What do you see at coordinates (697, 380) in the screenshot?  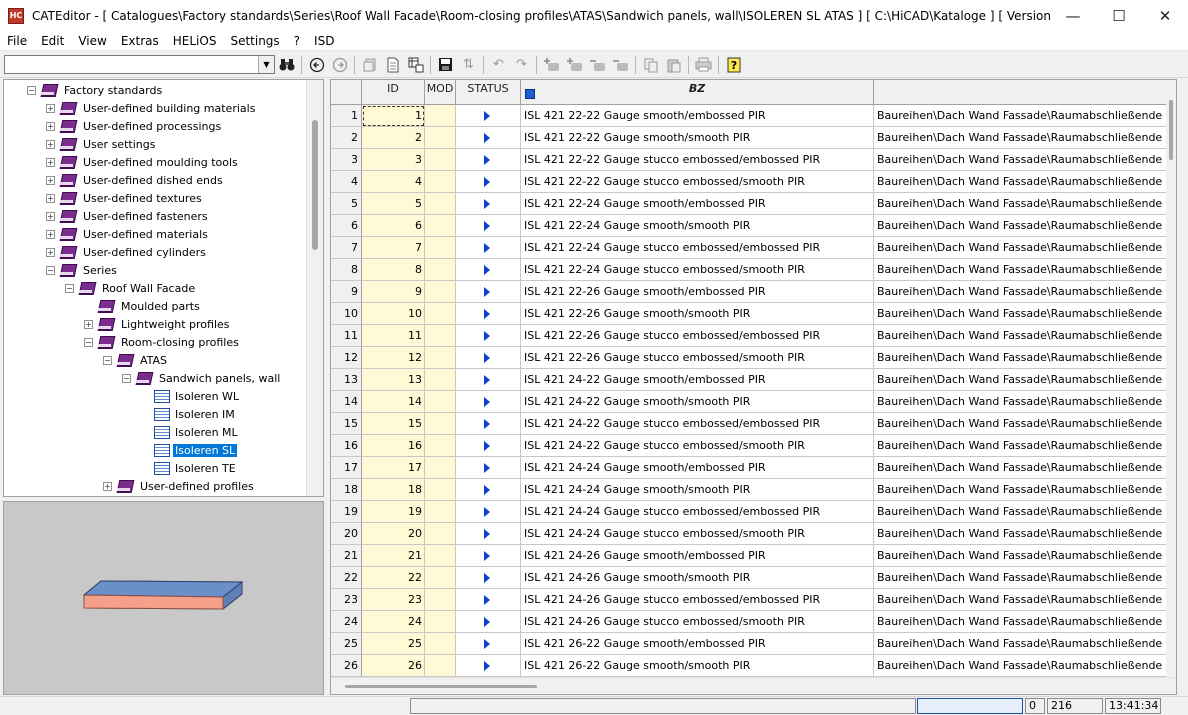 I see `cell-bz: ISL 421 24-22 Gauge smooth/embossed PIR` at bounding box center [697, 380].